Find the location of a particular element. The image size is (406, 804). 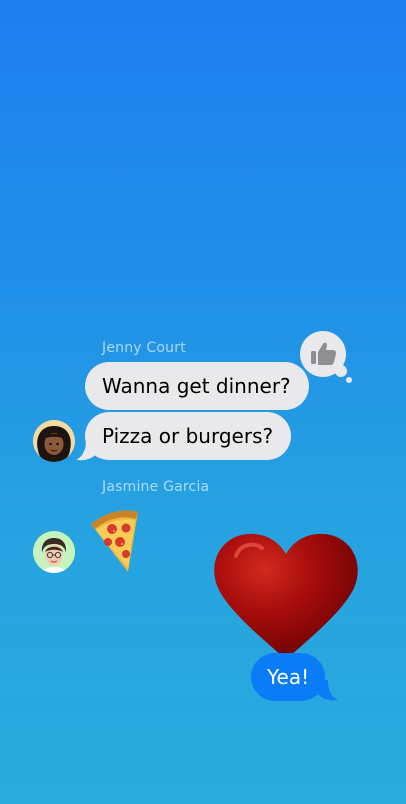

heart-icon is located at coordinates (286, 596).